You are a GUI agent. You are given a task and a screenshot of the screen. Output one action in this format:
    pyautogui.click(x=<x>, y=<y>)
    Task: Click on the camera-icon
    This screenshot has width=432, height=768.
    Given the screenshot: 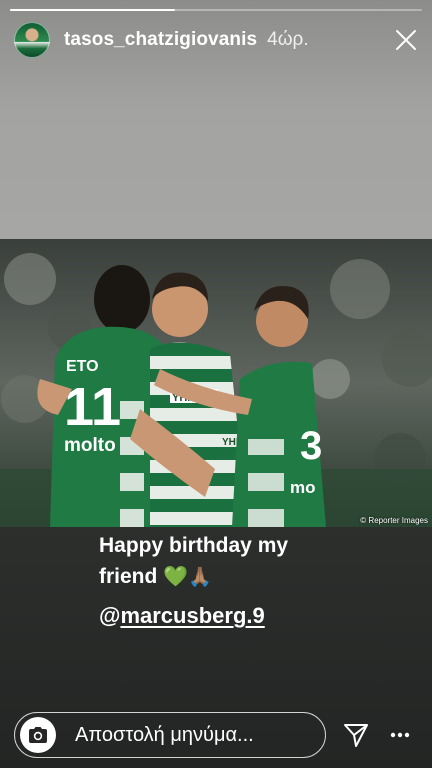 What is the action you would take?
    pyautogui.click(x=38, y=735)
    